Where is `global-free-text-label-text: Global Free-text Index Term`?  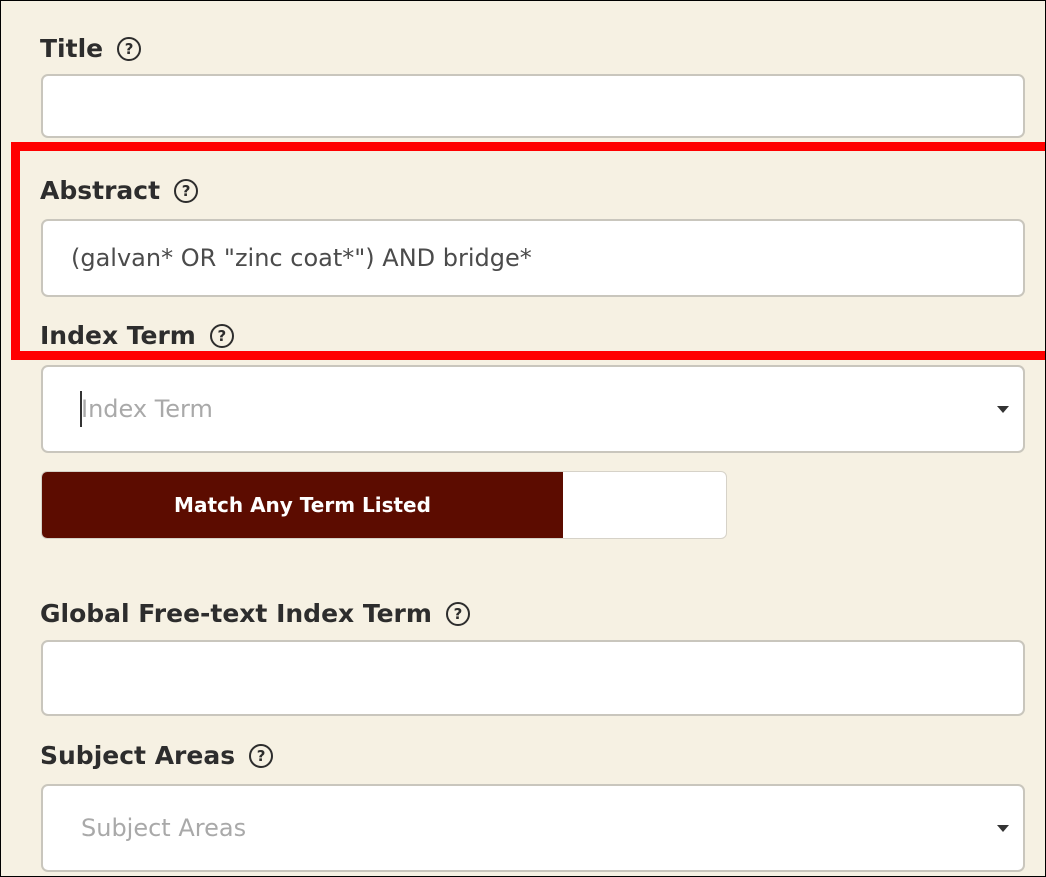 global-free-text-label-text: Global Free-text Index Term is located at coordinates (236, 613).